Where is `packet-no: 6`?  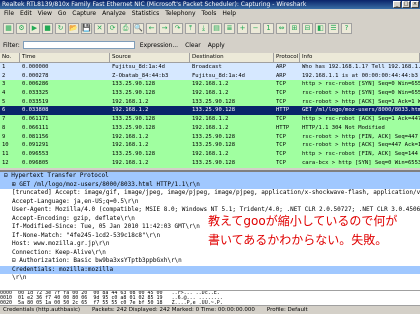
packet-no: 6 is located at coordinates (4, 110).